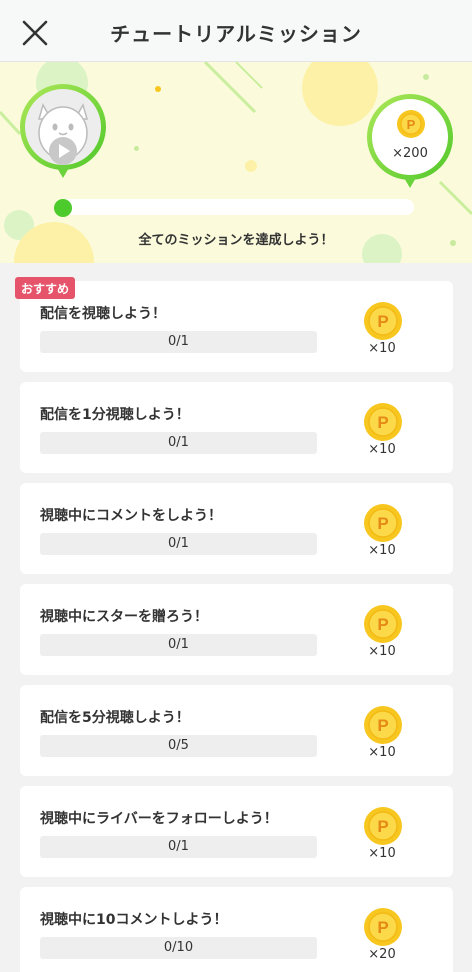  I want to click on reward-pin, so click(410, 182).